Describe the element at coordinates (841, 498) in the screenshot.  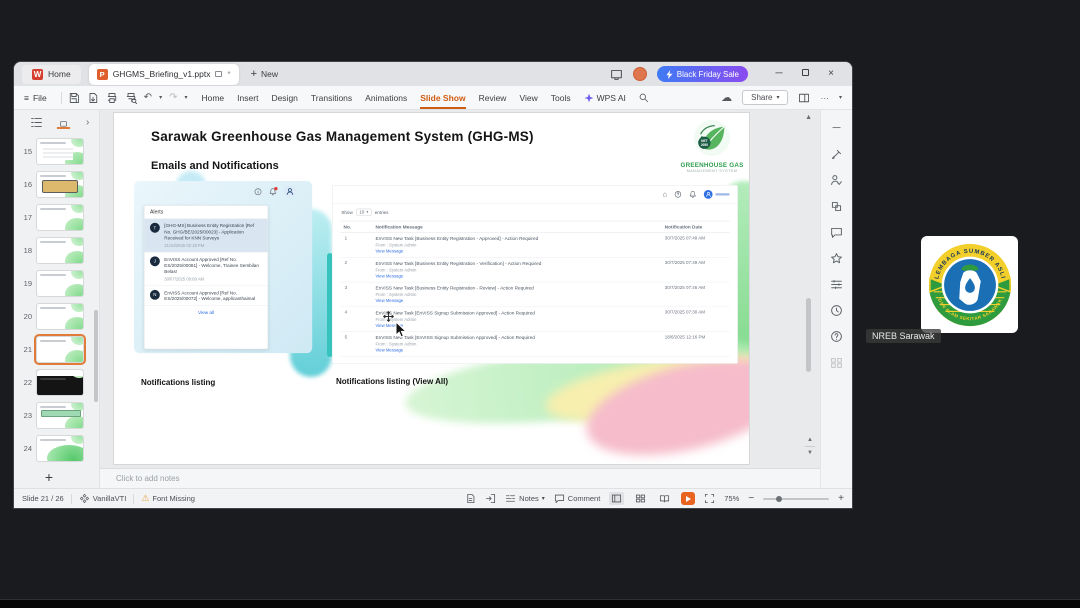
I see `zoom-in-button: +` at that location.